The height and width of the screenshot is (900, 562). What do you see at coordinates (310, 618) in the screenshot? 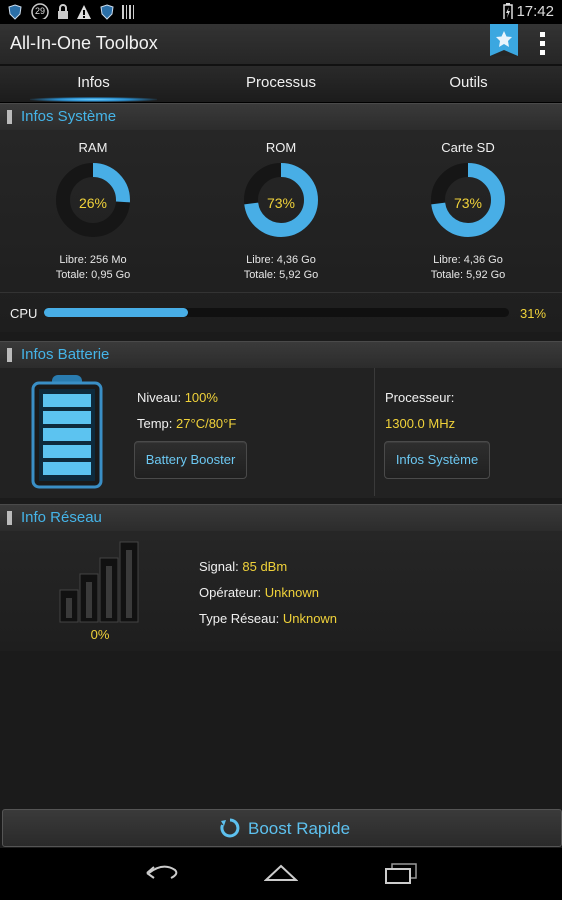
I see `network-type-value: Unknown` at bounding box center [310, 618].